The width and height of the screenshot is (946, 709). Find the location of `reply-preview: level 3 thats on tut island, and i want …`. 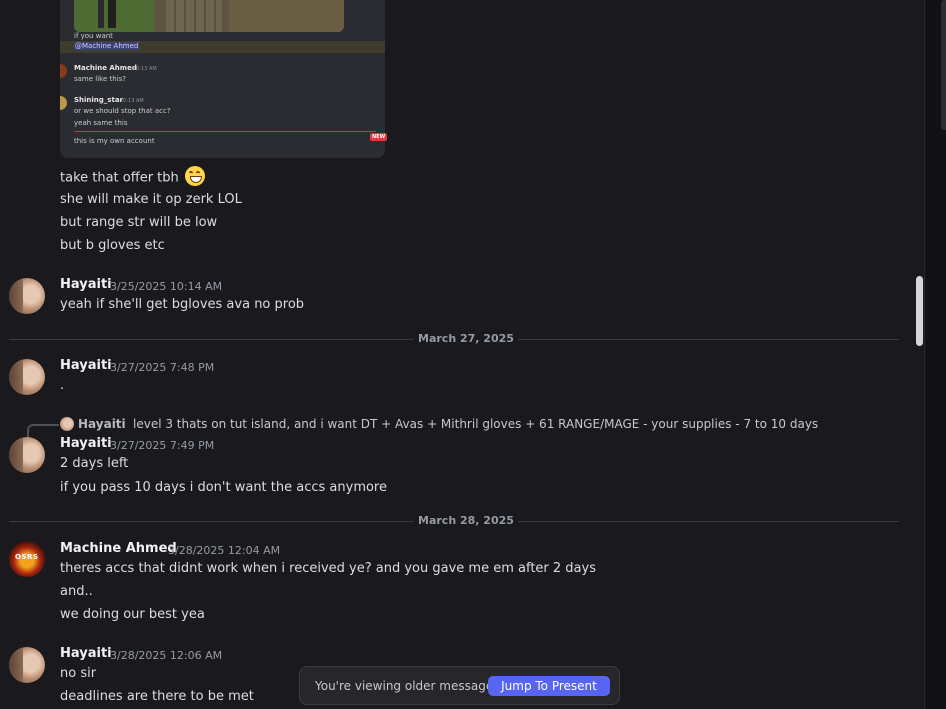

reply-preview: level 3 thats on tut island, and i want … is located at coordinates (475, 424).